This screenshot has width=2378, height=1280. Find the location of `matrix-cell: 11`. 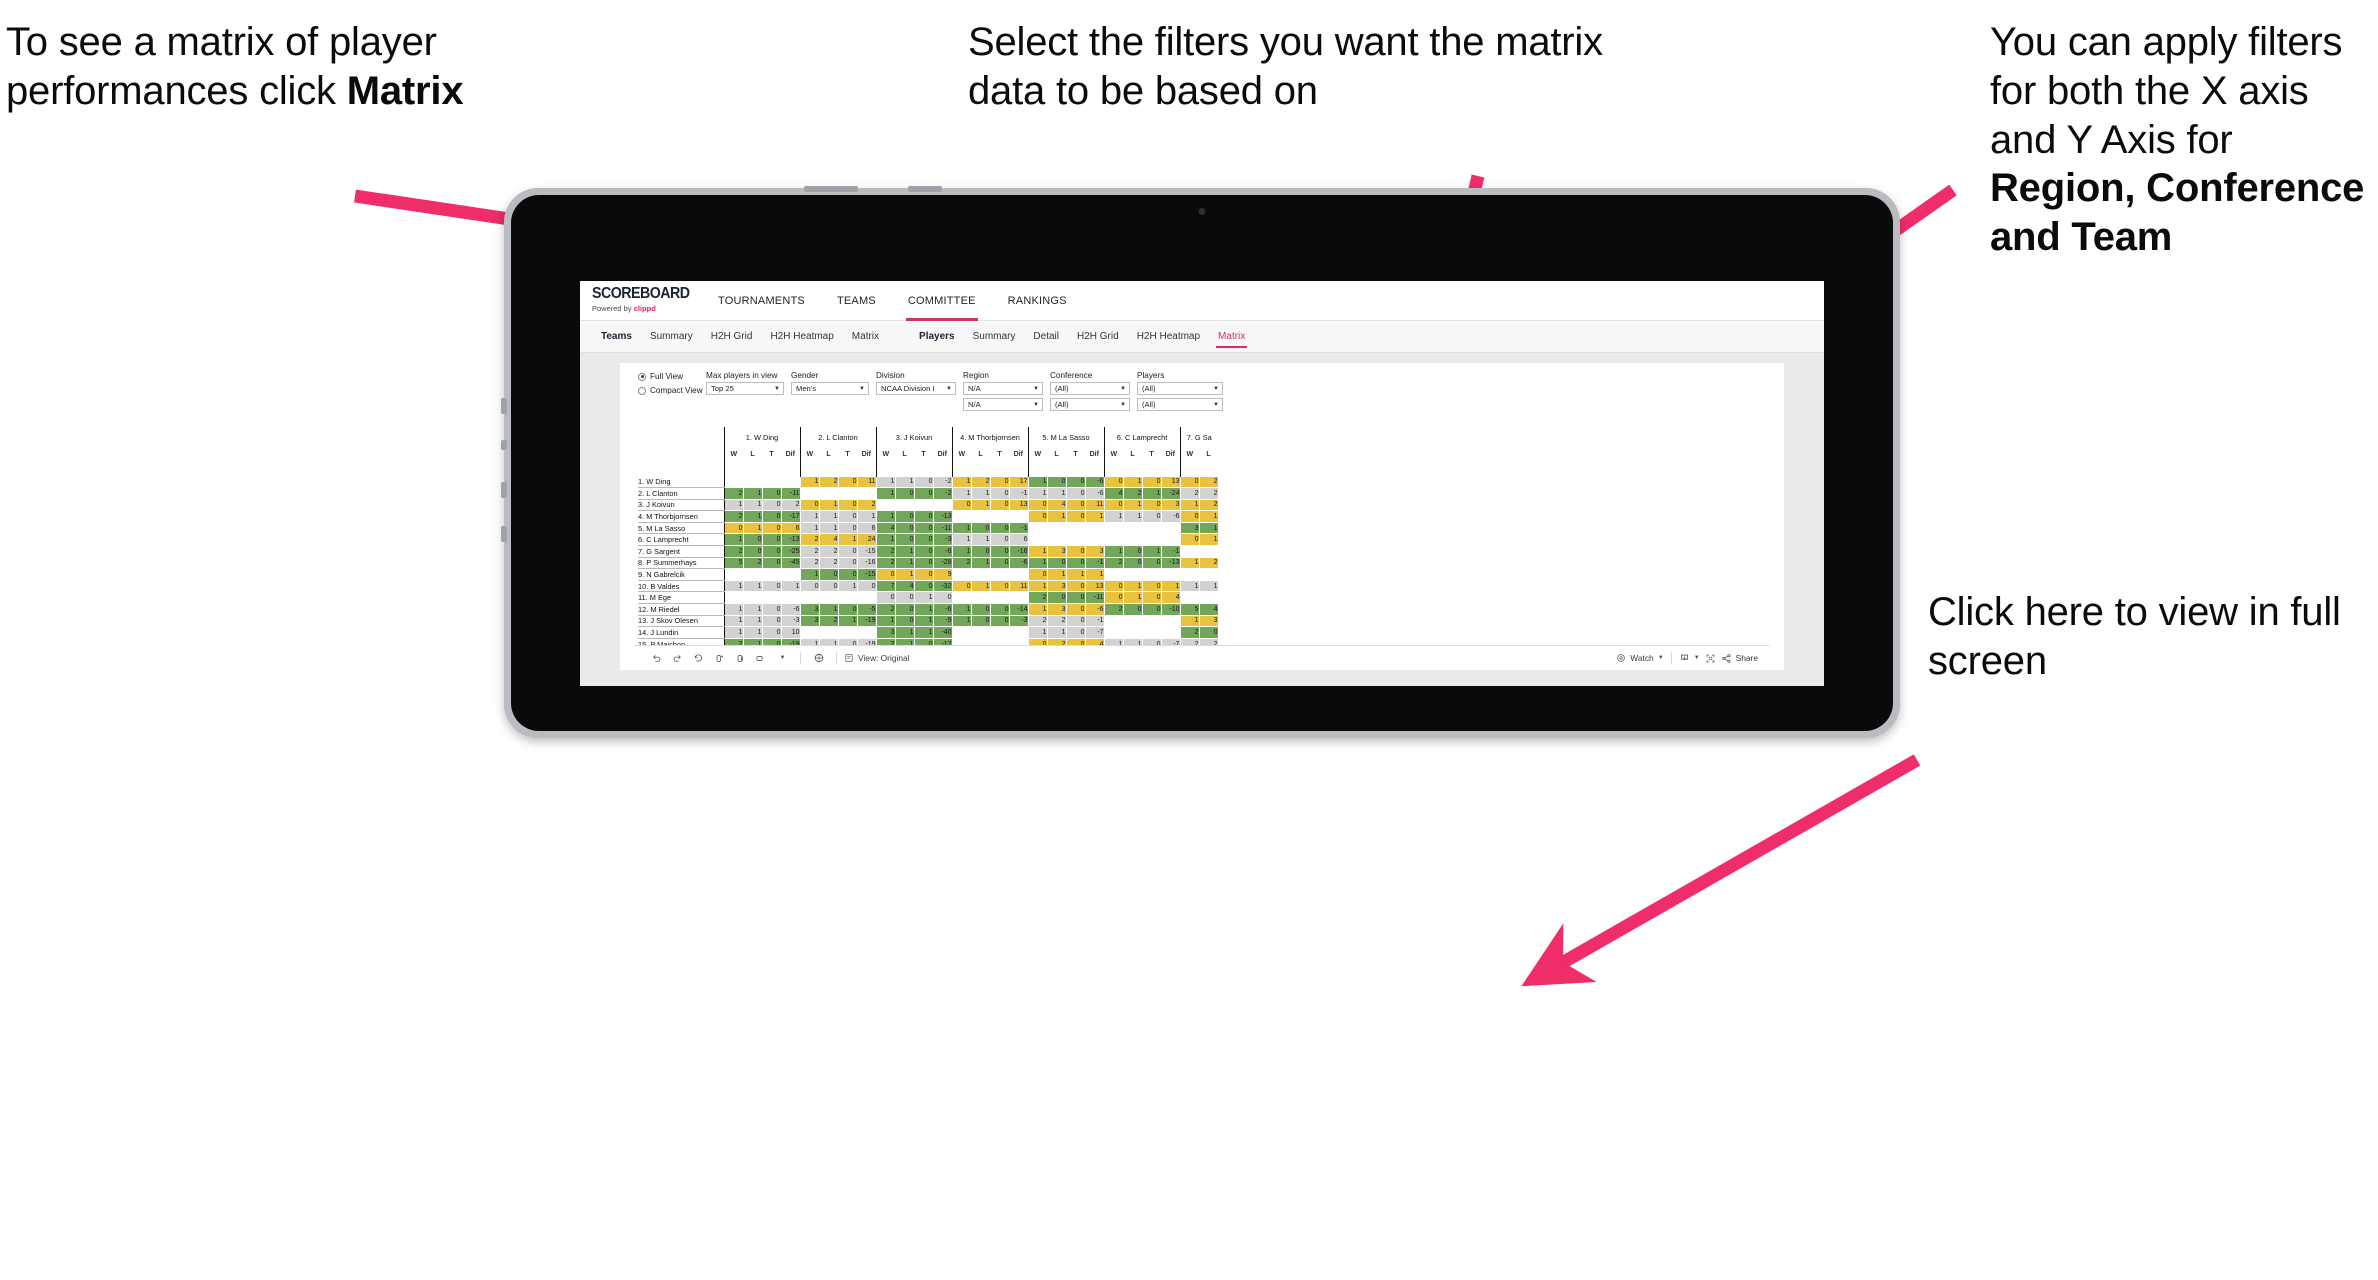

matrix-cell: 11 is located at coordinates (1094, 505).